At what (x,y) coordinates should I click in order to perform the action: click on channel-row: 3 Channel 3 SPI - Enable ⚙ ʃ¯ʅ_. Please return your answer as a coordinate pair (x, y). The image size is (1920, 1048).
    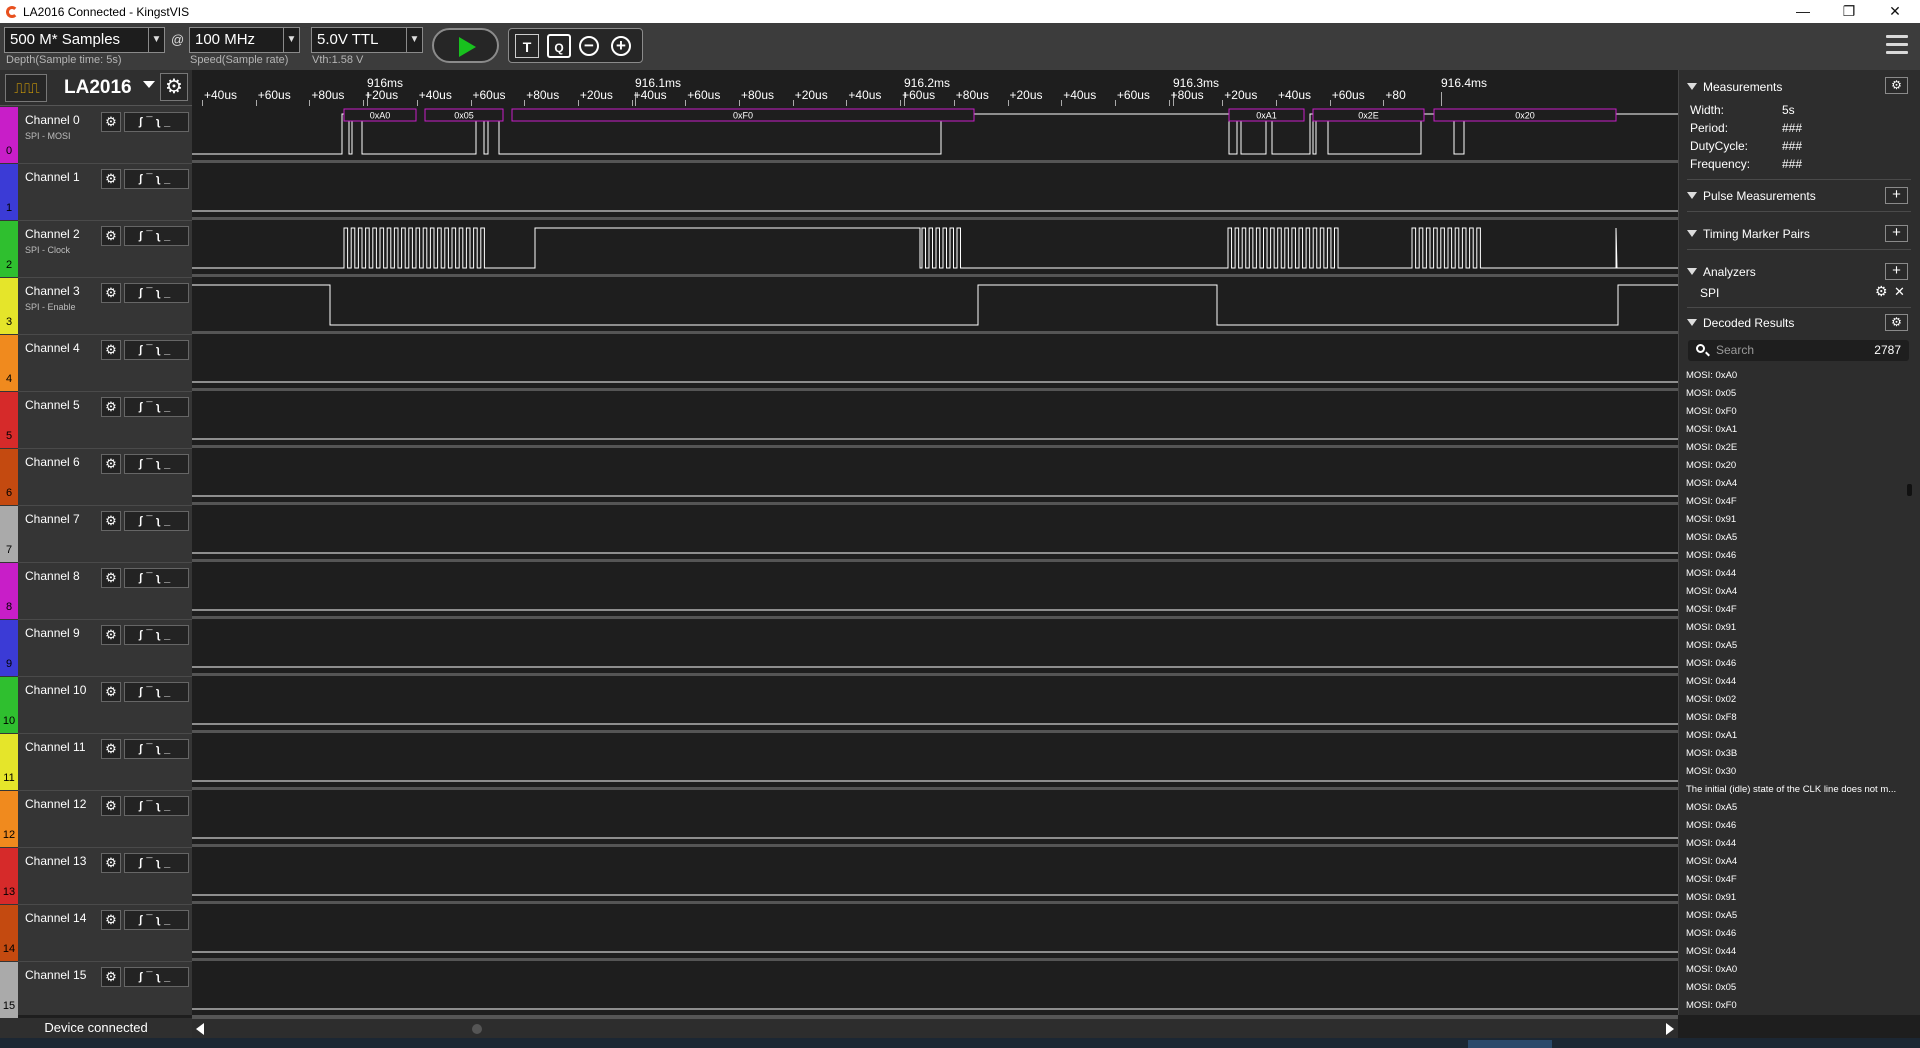
    Looking at the image, I should click on (96, 306).